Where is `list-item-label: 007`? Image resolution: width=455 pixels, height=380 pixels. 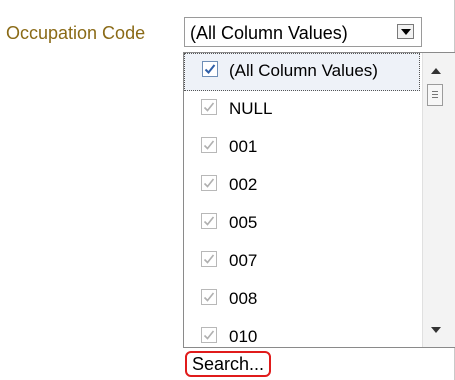
list-item-label: 007 is located at coordinates (243, 260).